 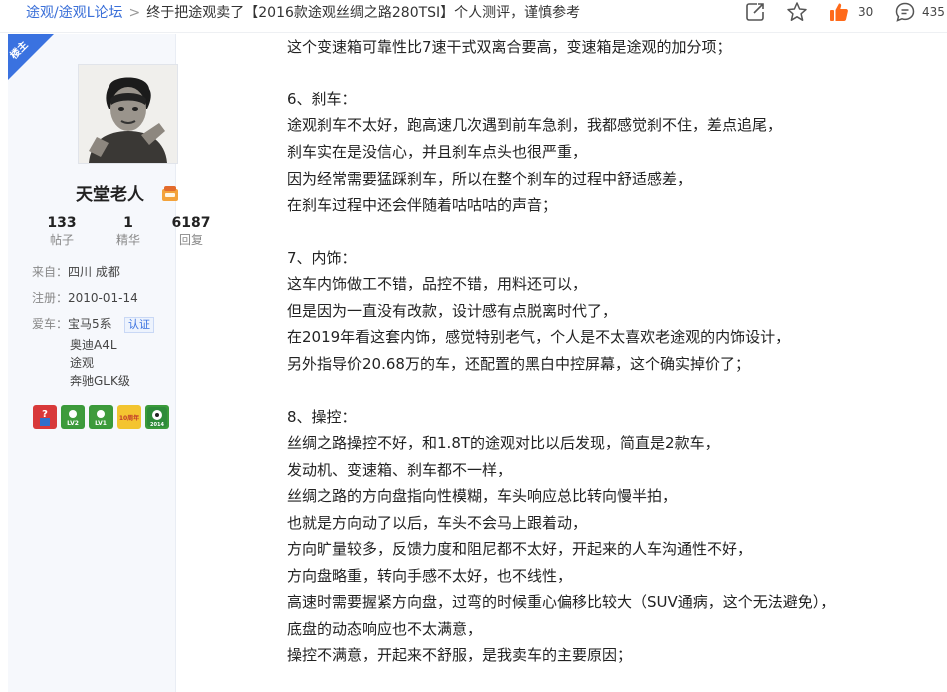 I want to click on post-line: 底盘的动态响应也不太满意，, so click(x=385, y=629).